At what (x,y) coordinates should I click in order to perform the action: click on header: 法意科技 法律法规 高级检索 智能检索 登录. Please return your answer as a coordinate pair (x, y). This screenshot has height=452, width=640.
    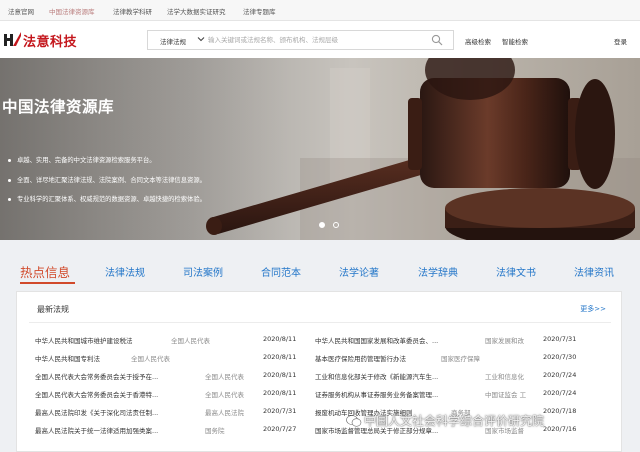
    Looking at the image, I should click on (320, 39).